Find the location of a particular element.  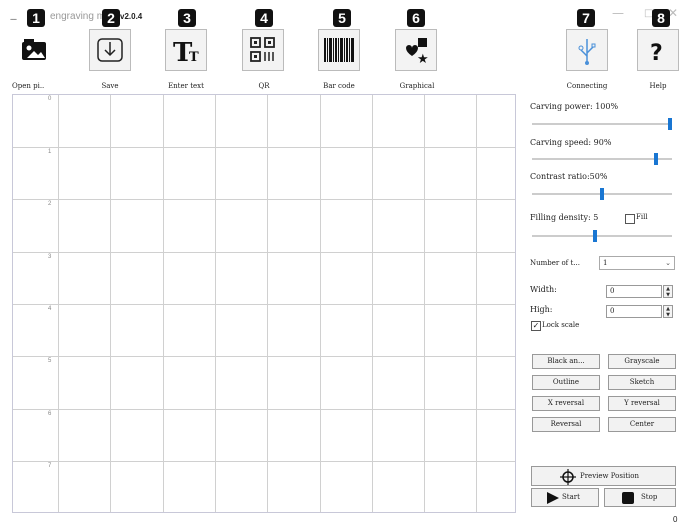

graphical-label: Graphical is located at coordinates (417, 86).